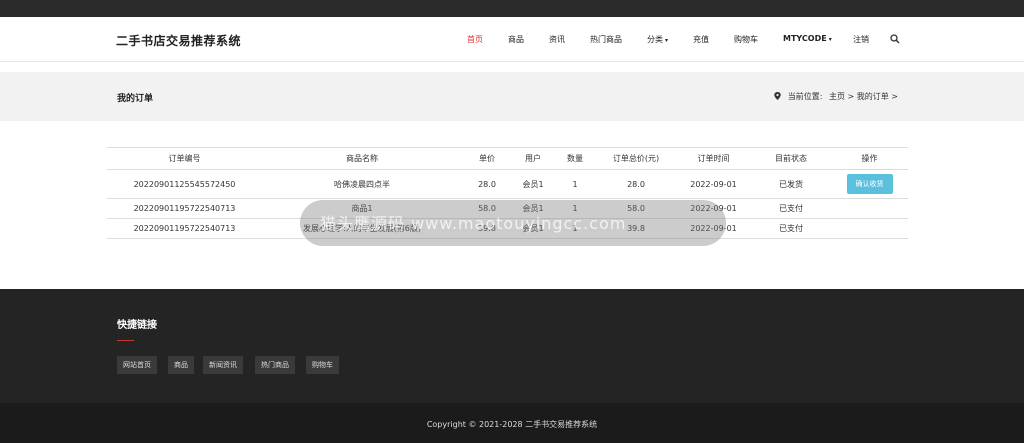 This screenshot has width=1024, height=443. Describe the element at coordinates (184, 184) in the screenshot. I see `order-id: 20220901125545572450` at that location.